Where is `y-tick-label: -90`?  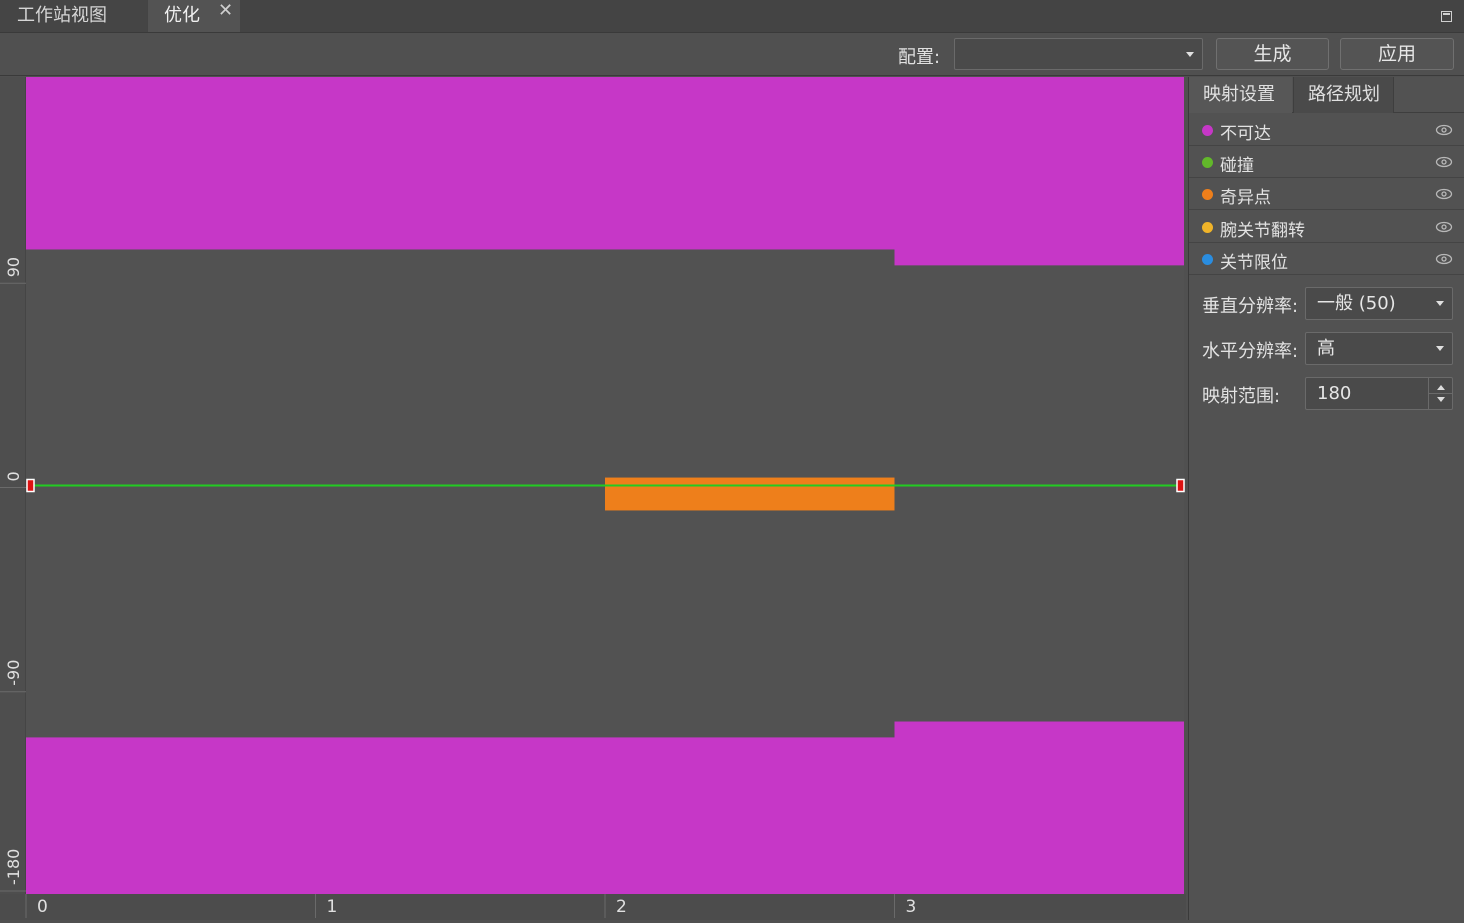 y-tick-label: -90 is located at coordinates (13, 673).